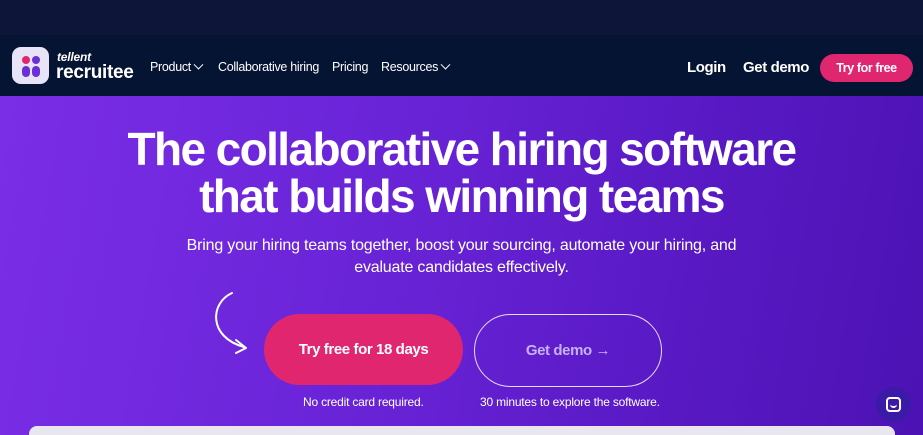 This screenshot has height=435, width=923. I want to click on top-strip, so click(461, 17).